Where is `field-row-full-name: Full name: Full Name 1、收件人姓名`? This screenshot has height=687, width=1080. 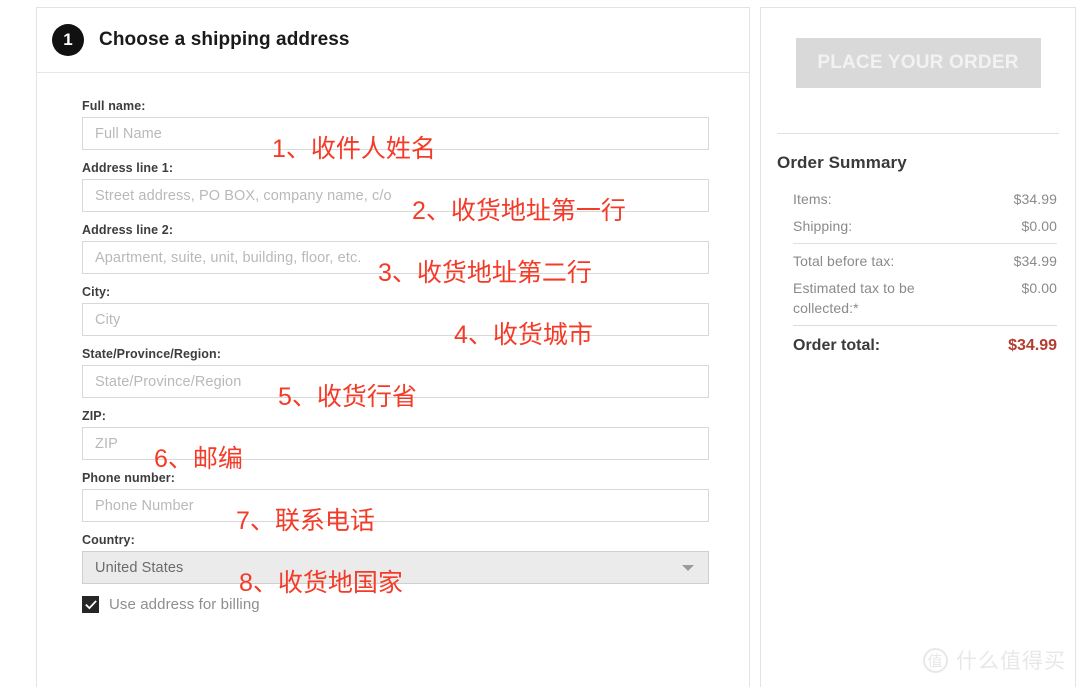
field-row-full-name: Full name: Full Name 1、收件人姓名 is located at coordinates (395, 130).